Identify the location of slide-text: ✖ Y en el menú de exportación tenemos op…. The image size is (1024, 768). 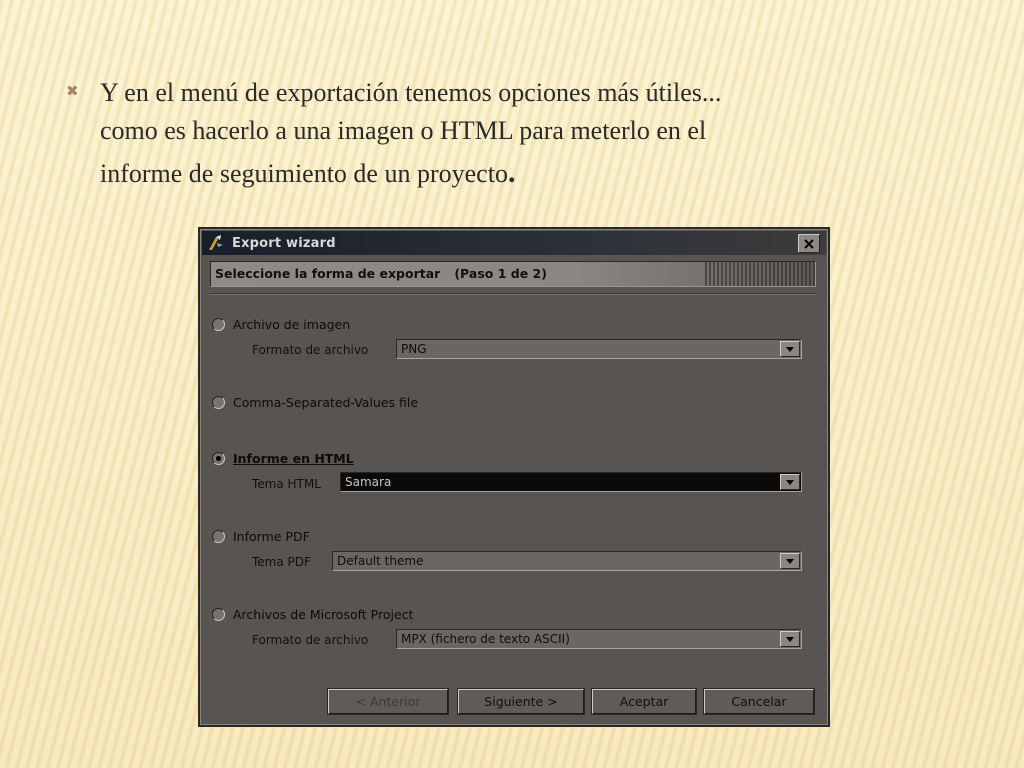
(516, 133).